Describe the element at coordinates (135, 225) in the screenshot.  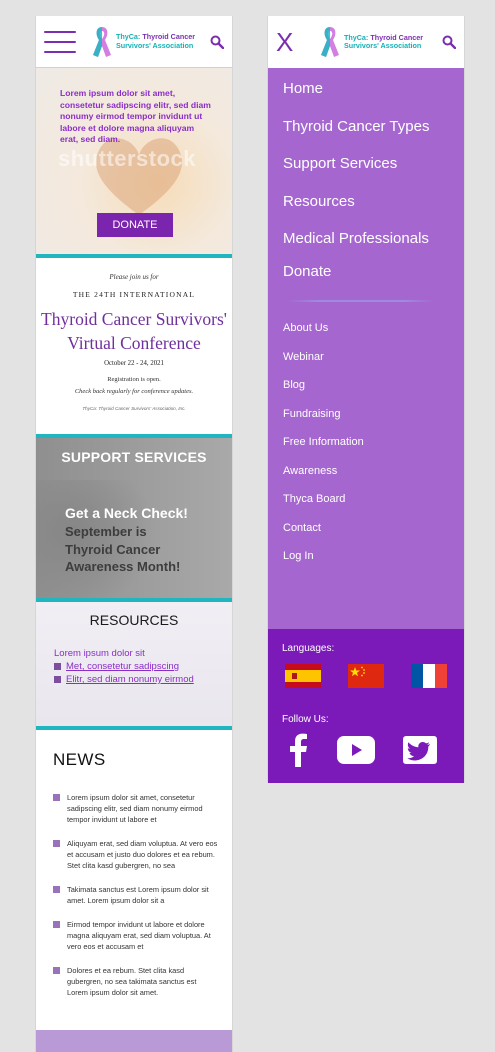
I see `donate-button: DONATE` at that location.